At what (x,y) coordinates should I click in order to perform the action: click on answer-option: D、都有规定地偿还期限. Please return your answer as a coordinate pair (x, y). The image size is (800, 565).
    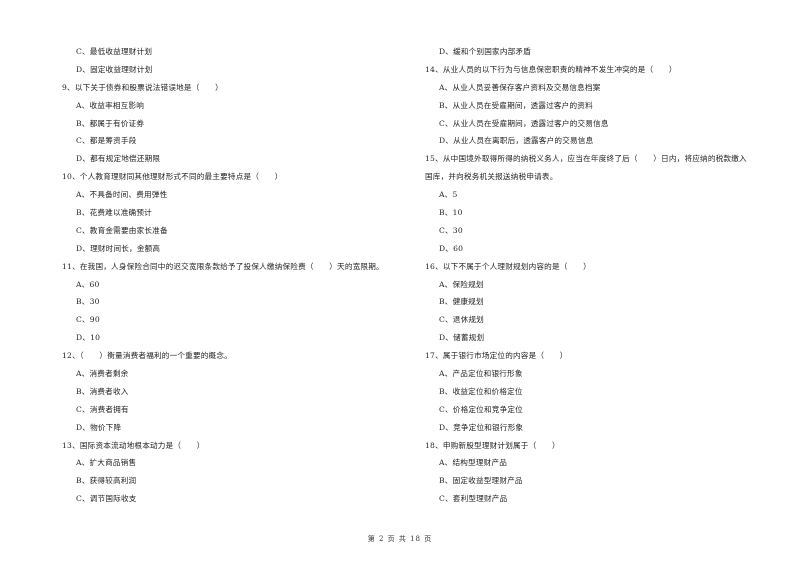
    Looking at the image, I should click on (118, 159).